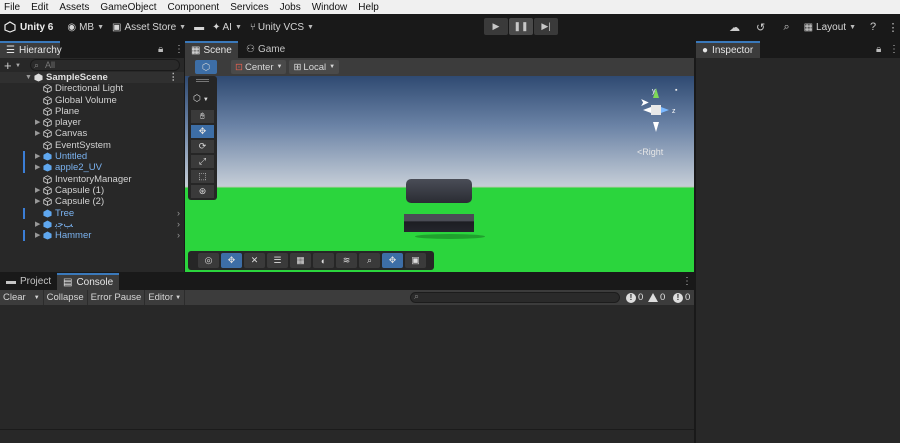 This screenshot has height=443, width=900. I want to click on more-button: ⋮, so click(893, 27).